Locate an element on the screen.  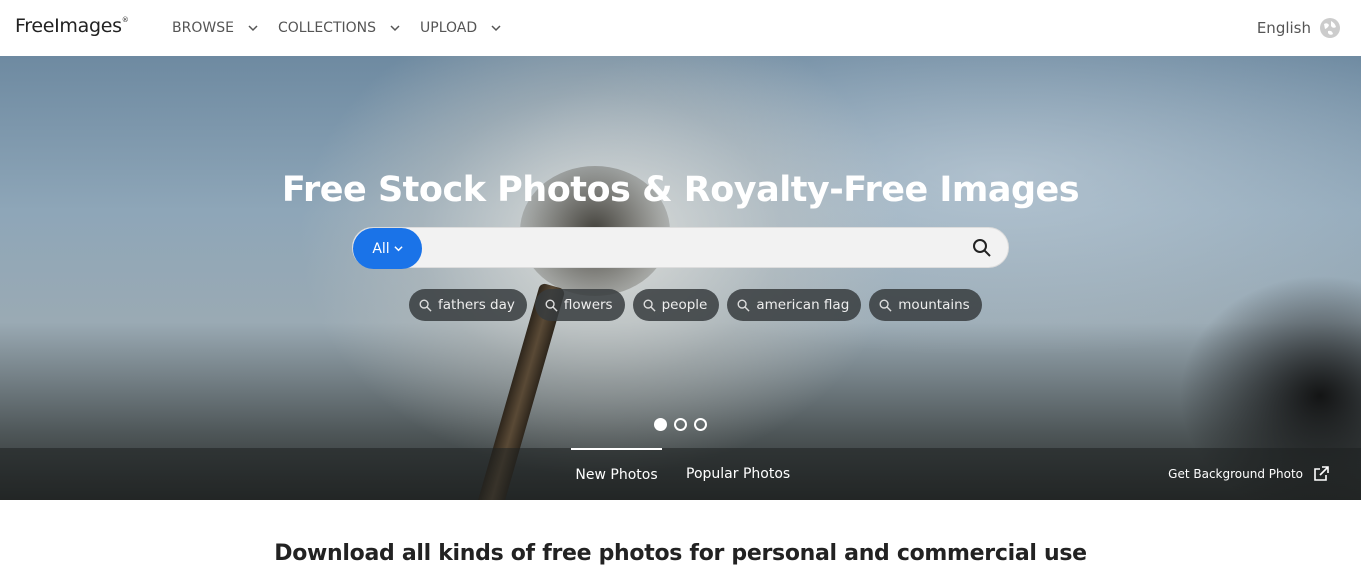
tag-chip: mountains is located at coordinates (925, 305).